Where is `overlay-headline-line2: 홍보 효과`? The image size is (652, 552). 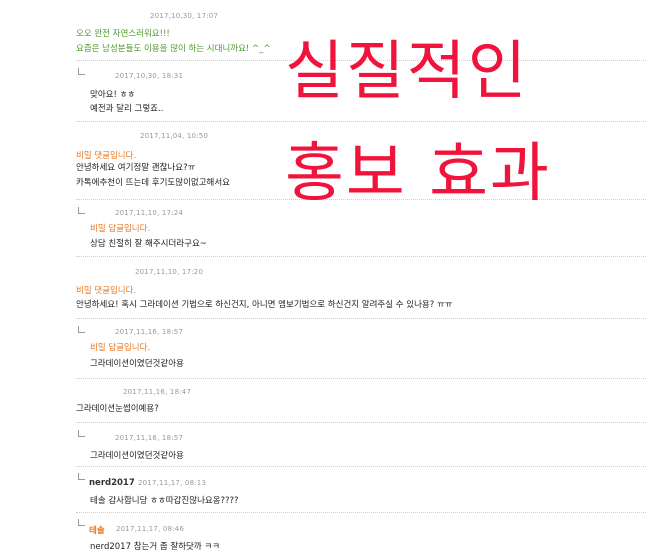 overlay-headline-line2: 홍보 효과 is located at coordinates (418, 174).